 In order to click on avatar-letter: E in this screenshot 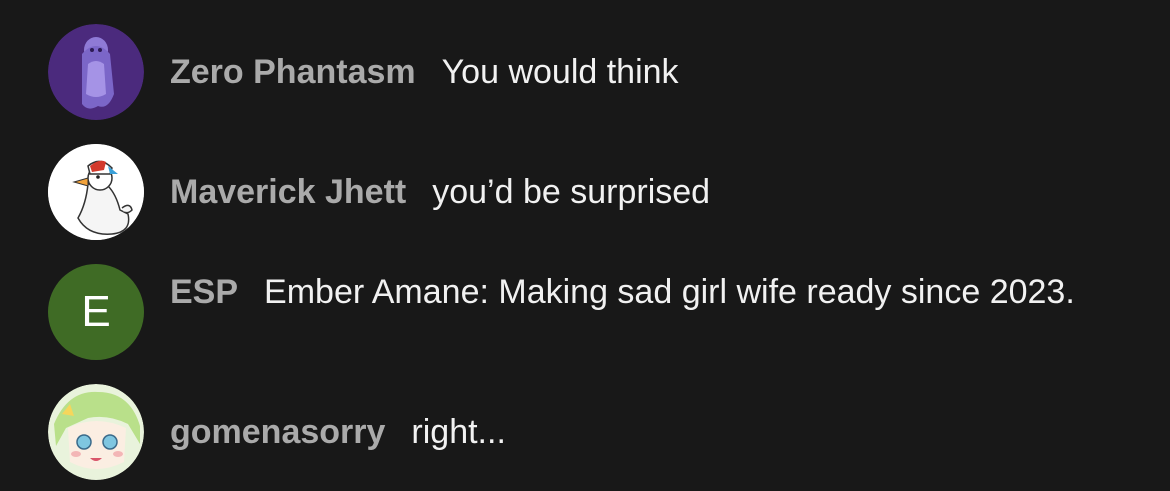, I will do `click(96, 311)`.